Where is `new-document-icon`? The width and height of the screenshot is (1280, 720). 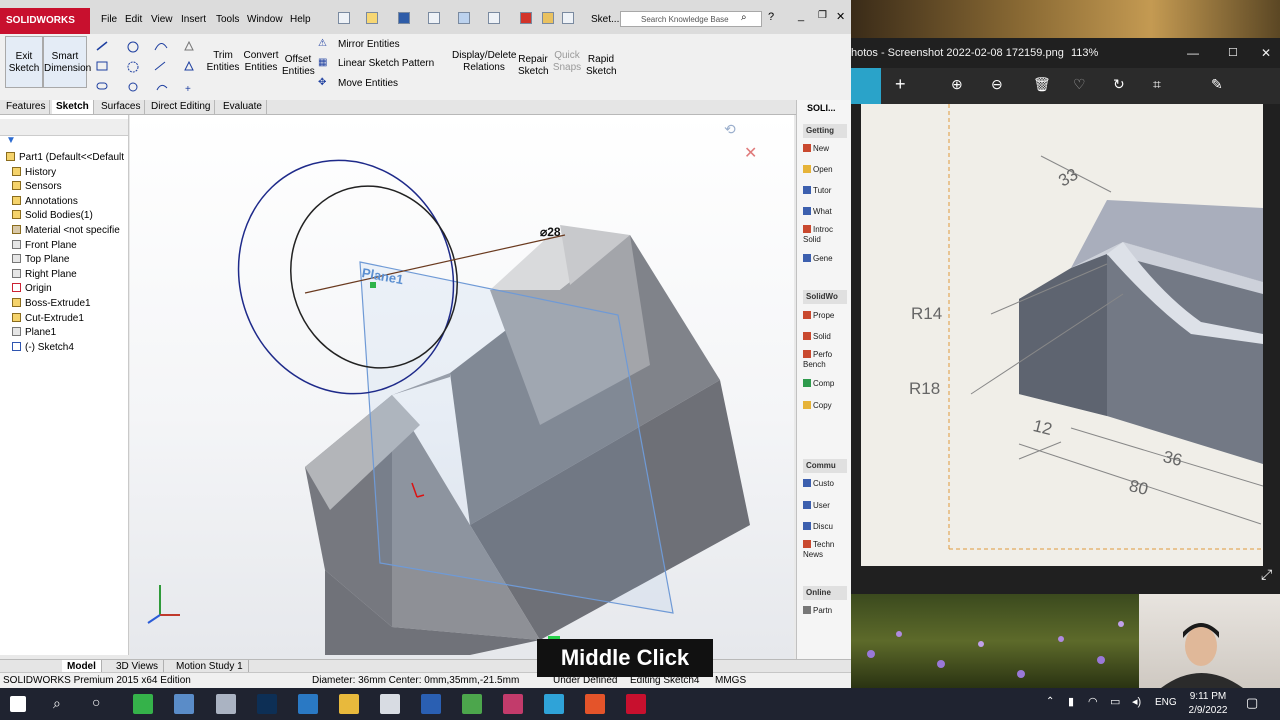
new-document-icon is located at coordinates (344, 18).